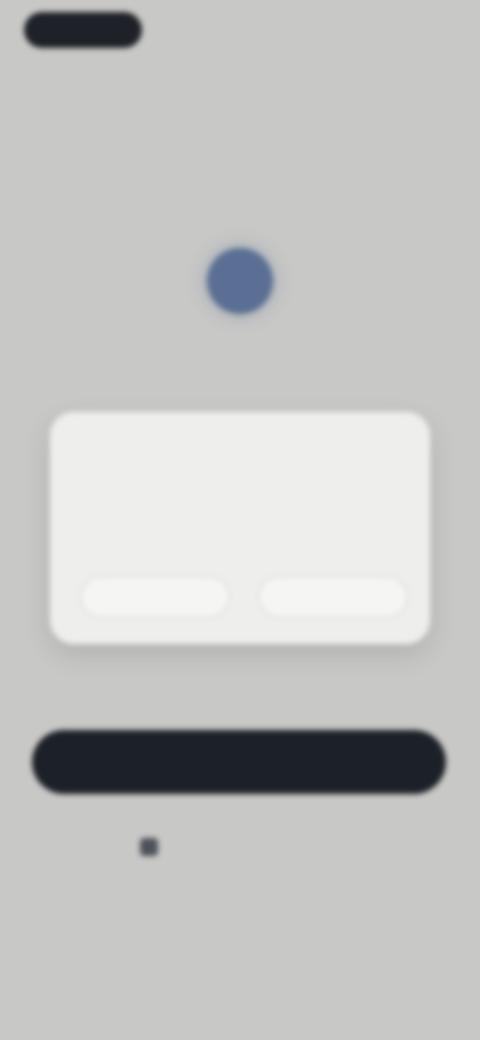  I want to click on link-icon, so click(149, 847).